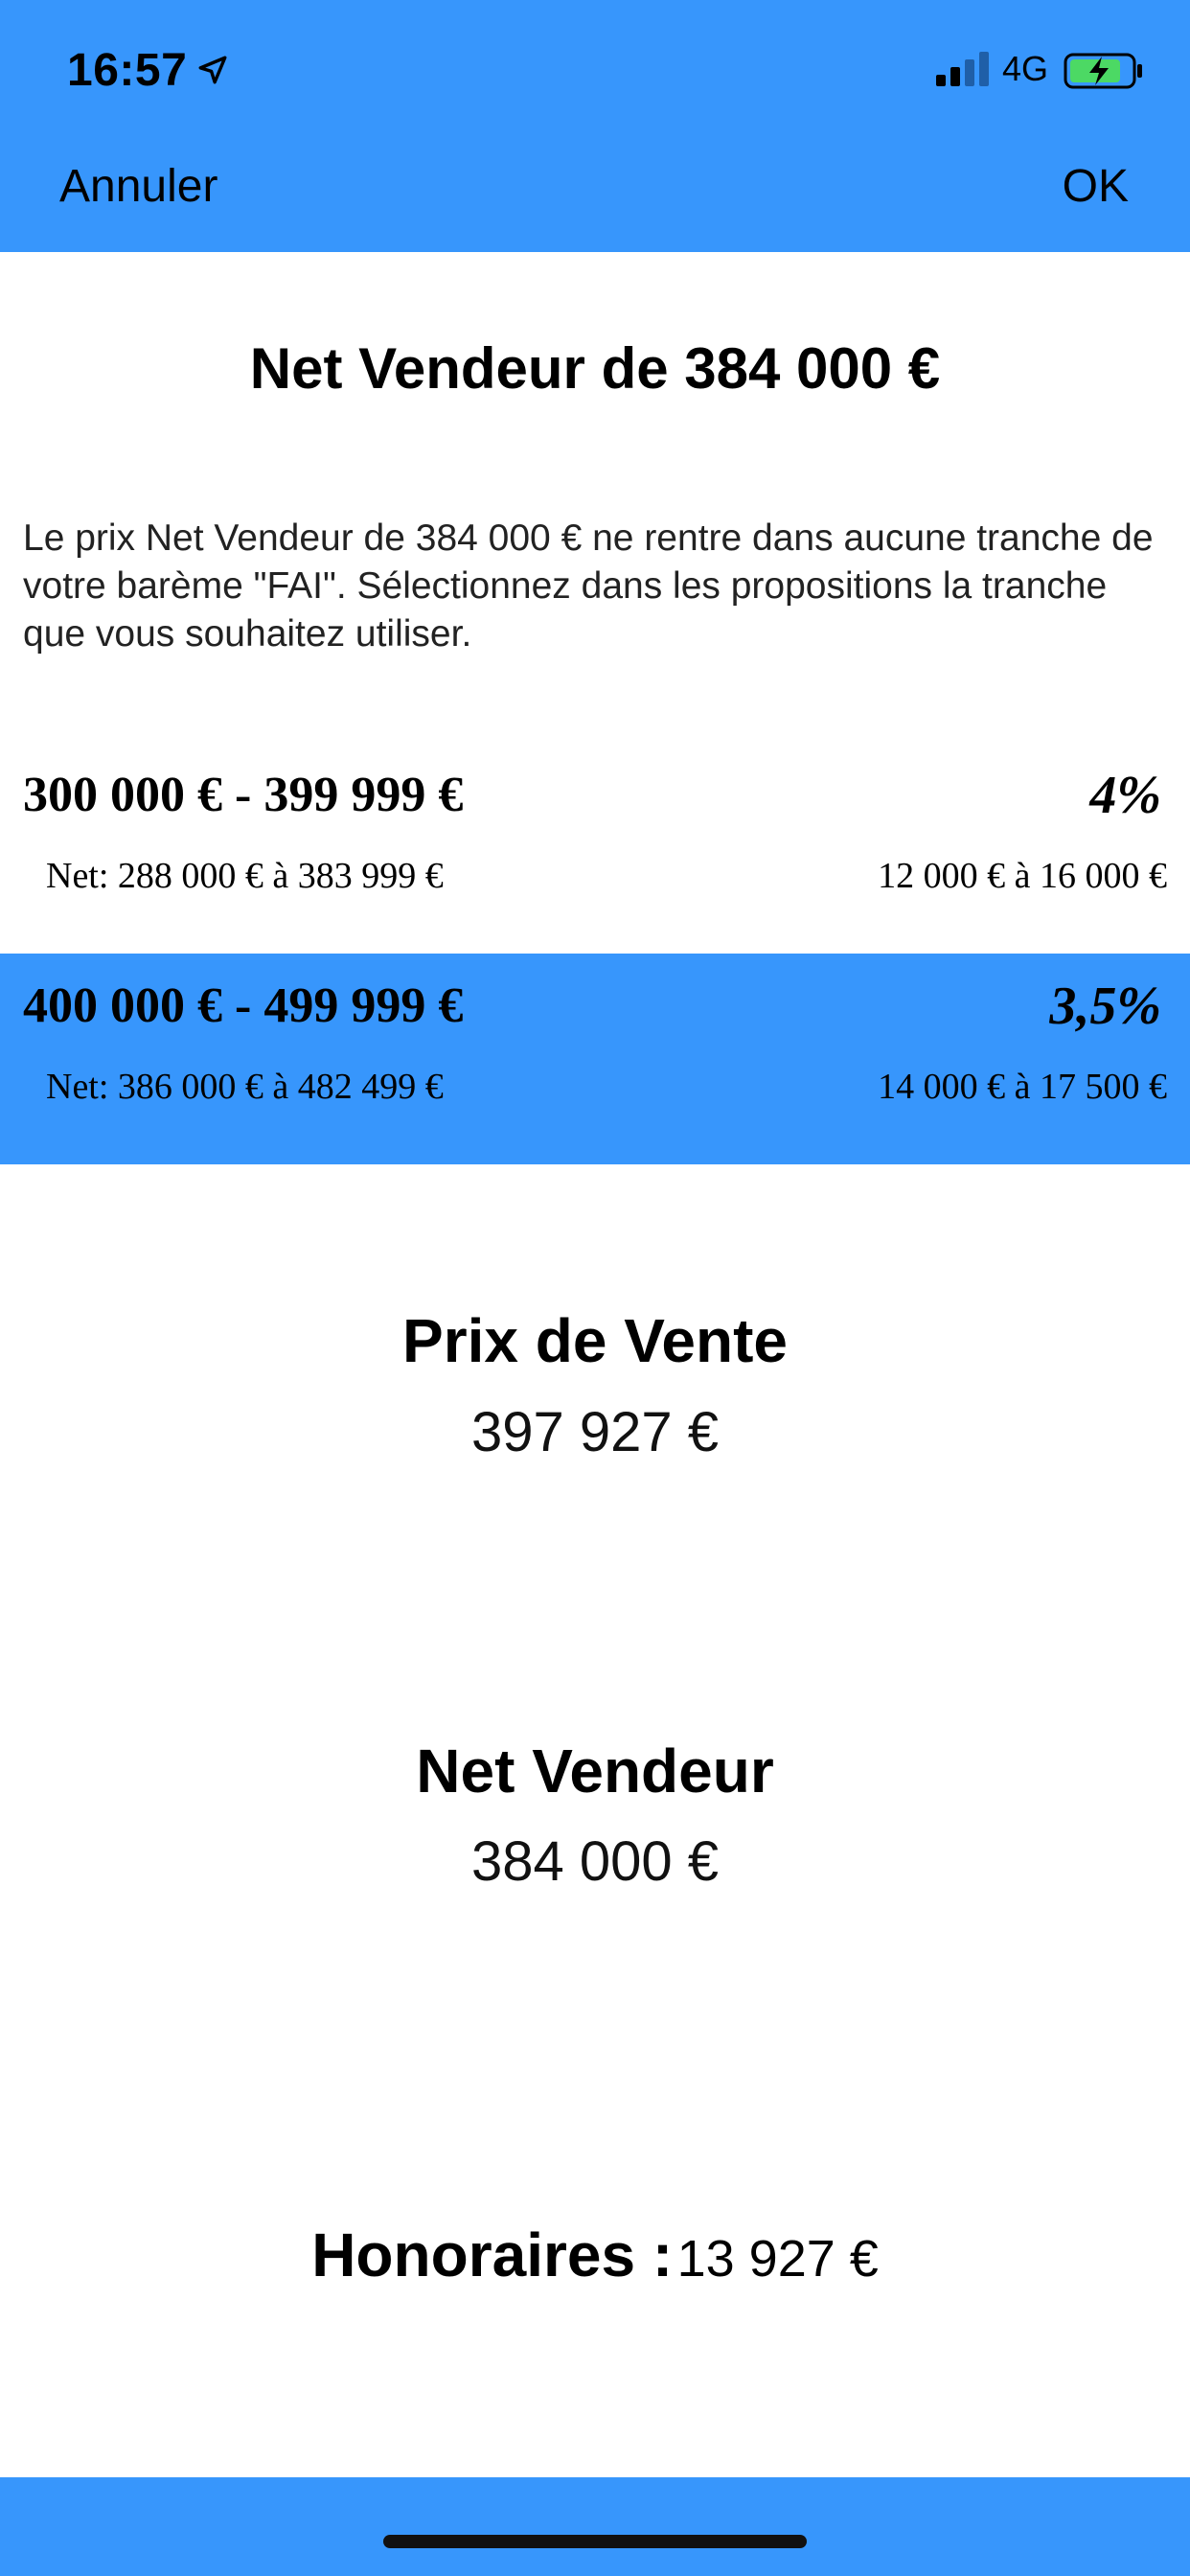  What do you see at coordinates (1105, 1006) in the screenshot?
I see `tranche-rate: 3,5%` at bounding box center [1105, 1006].